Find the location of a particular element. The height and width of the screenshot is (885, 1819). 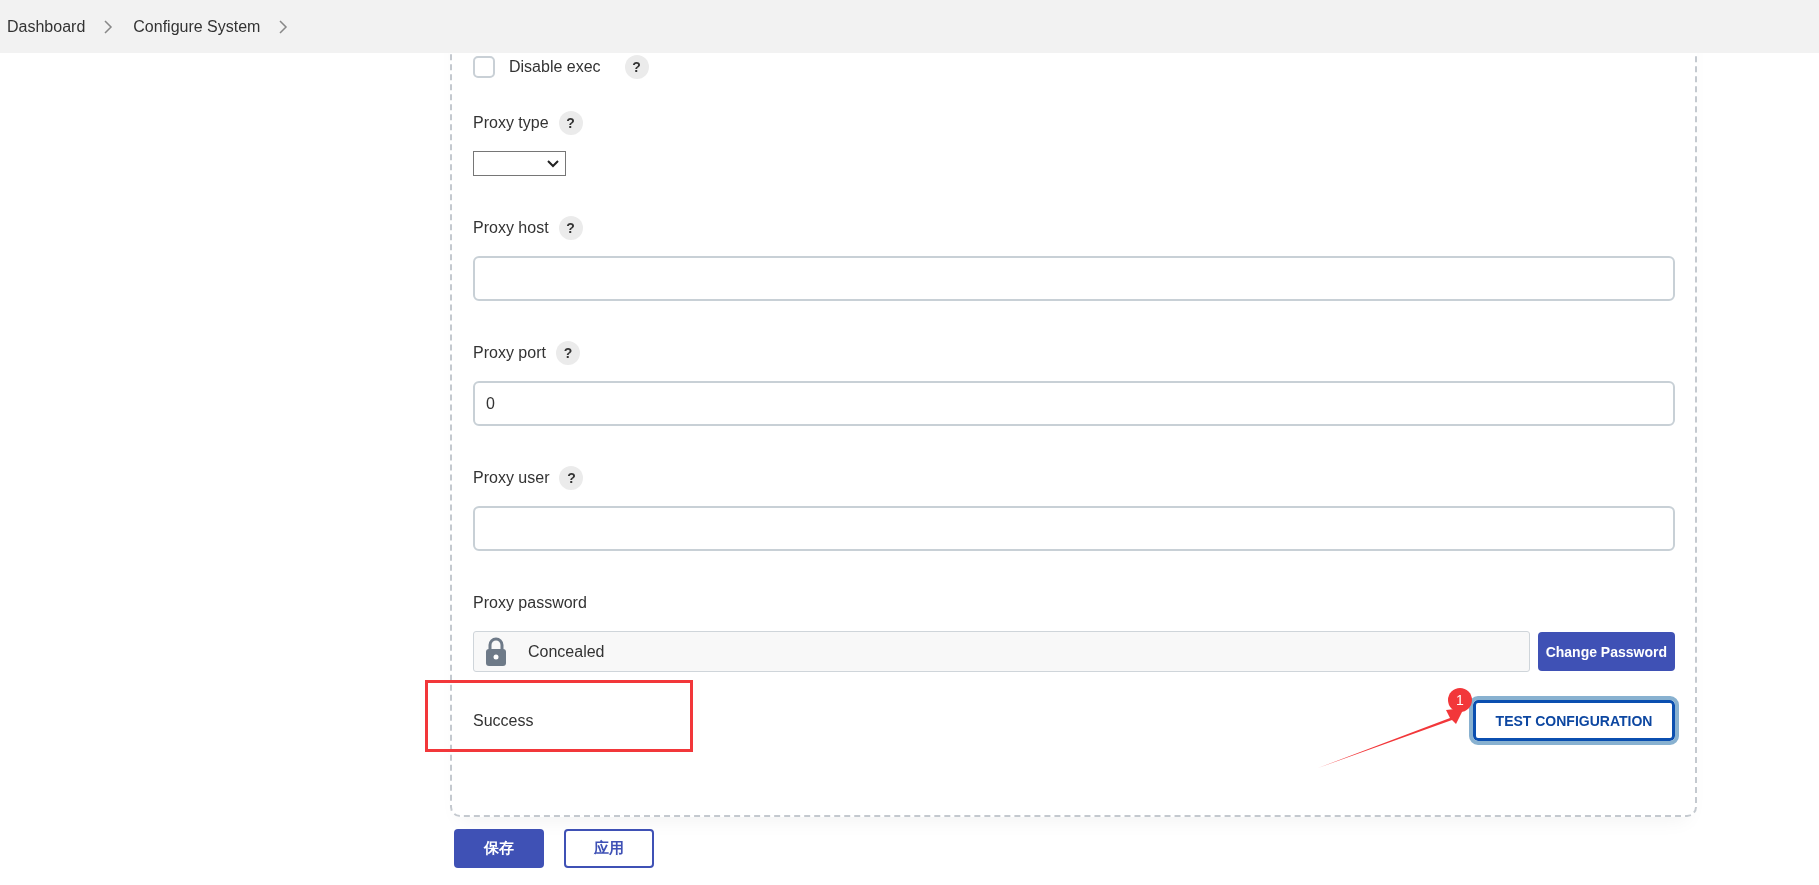

field-label: Proxy user is located at coordinates (511, 478).